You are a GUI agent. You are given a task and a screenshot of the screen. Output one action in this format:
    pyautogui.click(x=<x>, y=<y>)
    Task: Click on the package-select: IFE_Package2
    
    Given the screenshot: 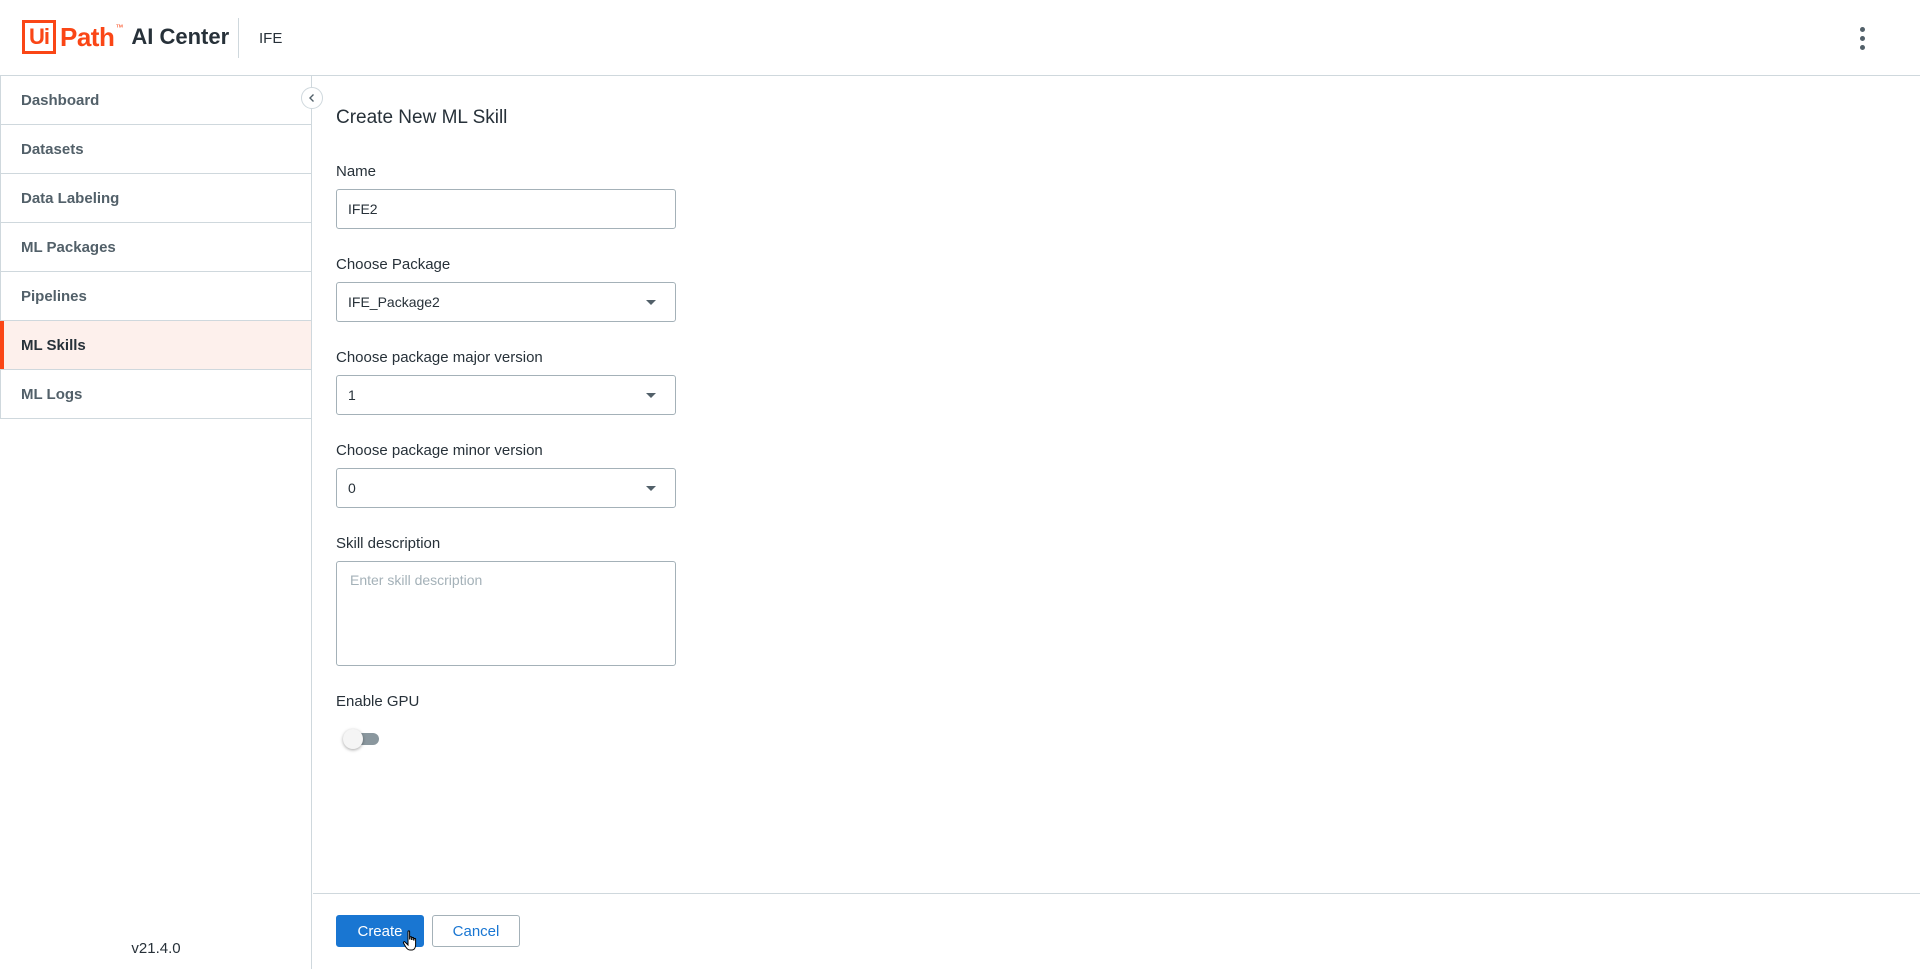 What is the action you would take?
    pyautogui.click(x=506, y=302)
    